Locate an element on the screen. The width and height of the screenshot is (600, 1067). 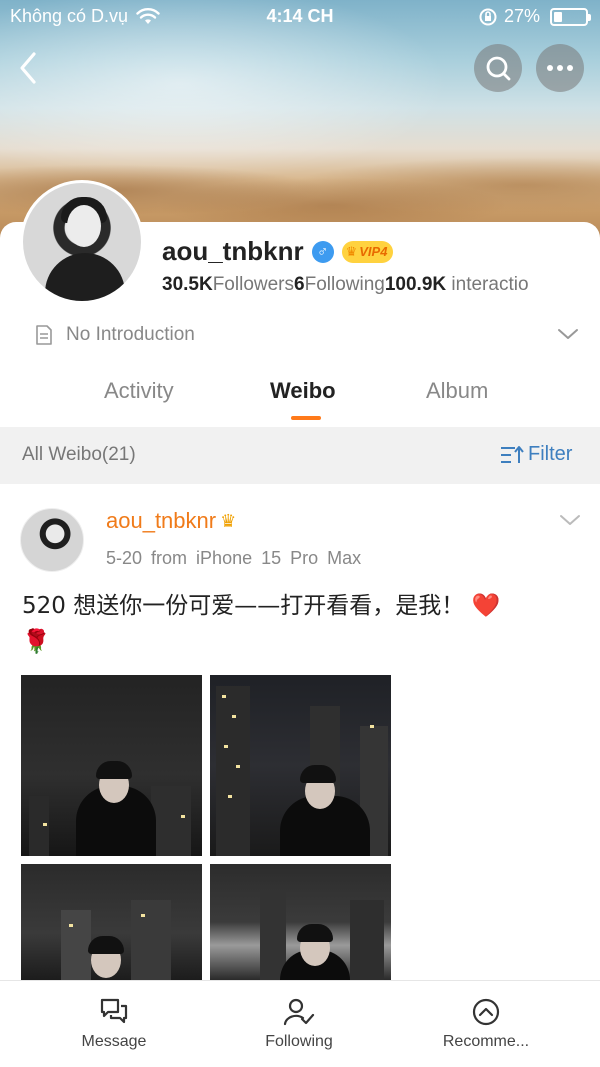
message-label: Message is located at coordinates (114, 1041).